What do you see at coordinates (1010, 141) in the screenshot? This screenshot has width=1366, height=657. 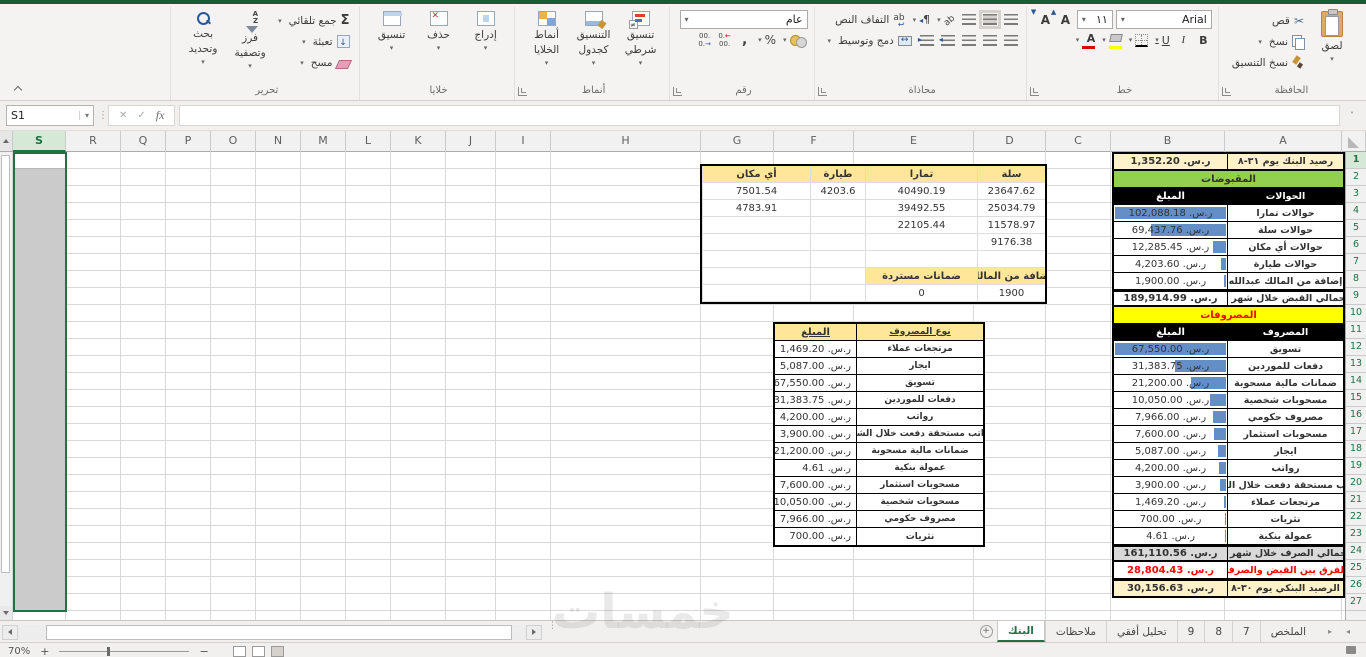 I see `column-header-D: D` at bounding box center [1010, 141].